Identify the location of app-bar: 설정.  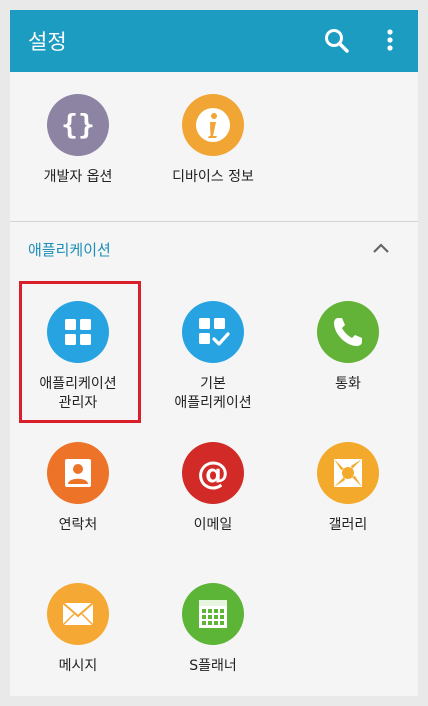
(214, 41).